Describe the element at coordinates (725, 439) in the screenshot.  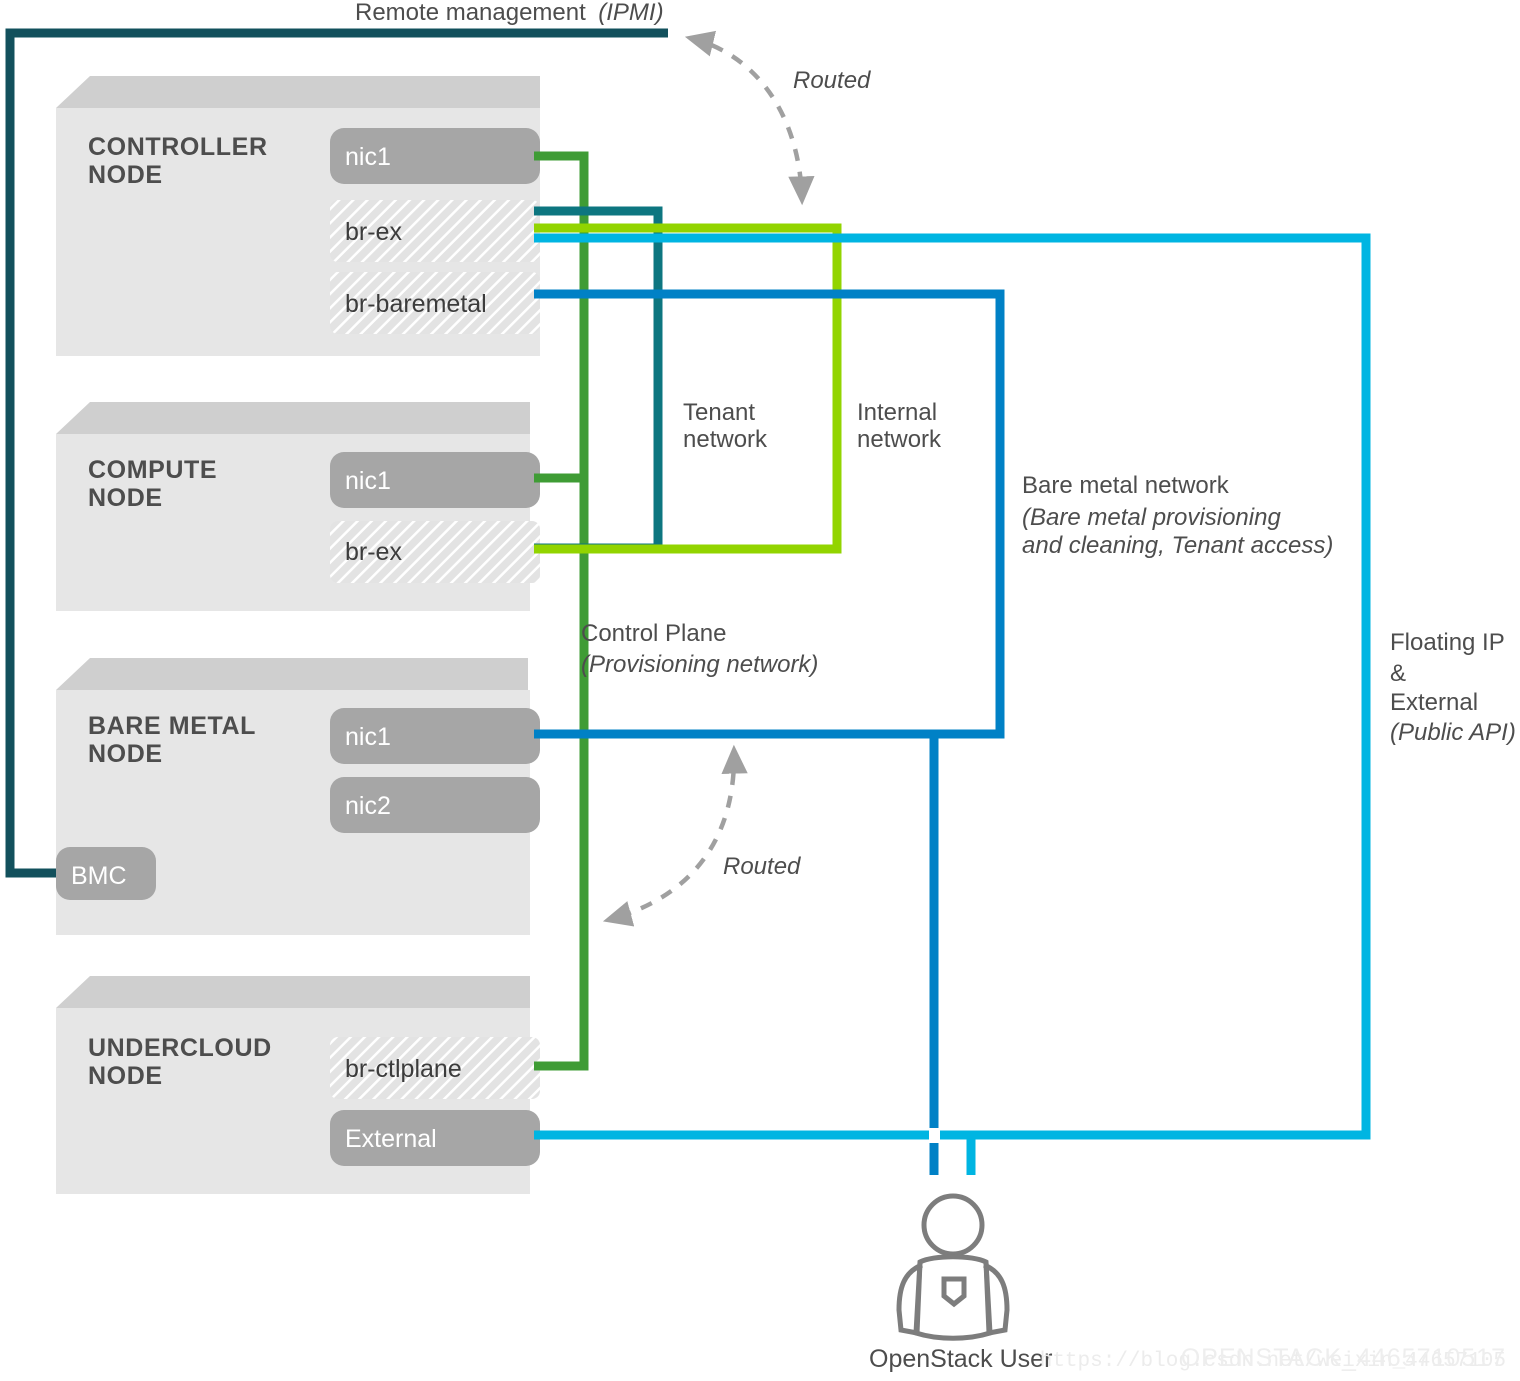
I see `tenant-network-label-line2: network` at that location.